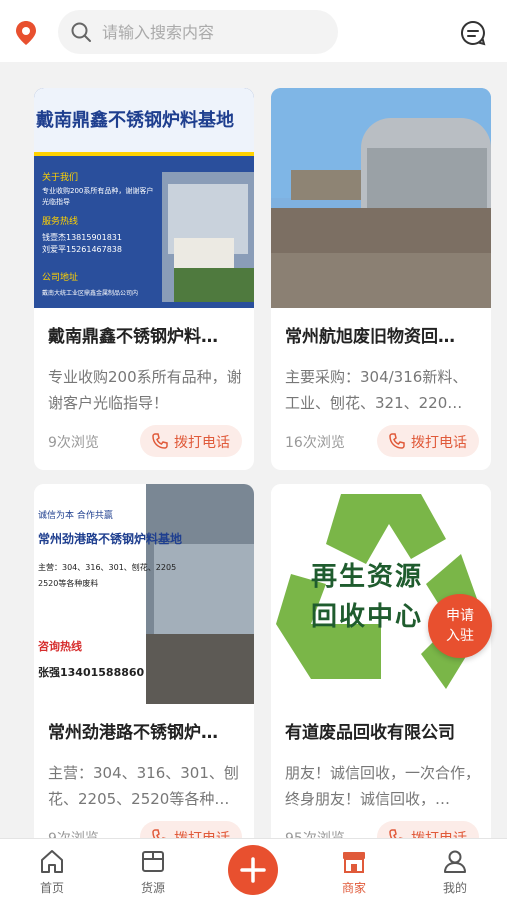  Describe the element at coordinates (110, 539) in the screenshot. I see `image-headline: 常州劲港路不锈钢炉料基地` at that location.